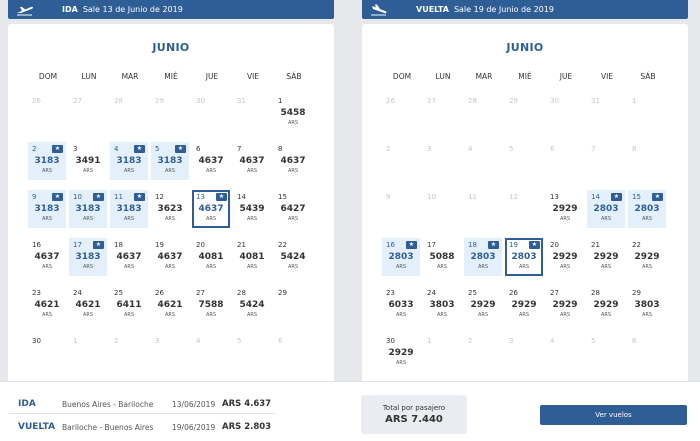 The width and height of the screenshot is (700, 441). I want to click on calendar-day: 2 ★ 3183 ARS, so click(47, 161).